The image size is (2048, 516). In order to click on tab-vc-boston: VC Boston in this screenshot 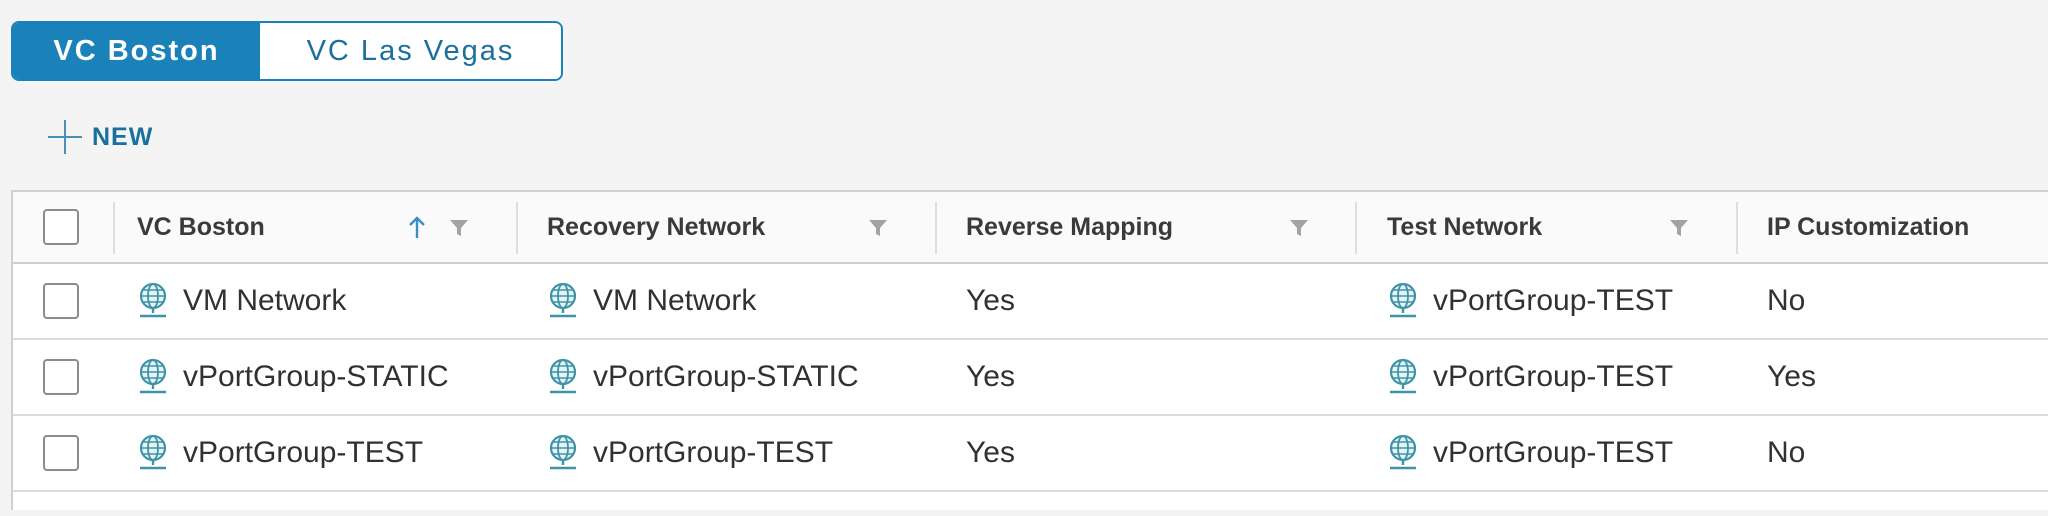, I will do `click(136, 51)`.